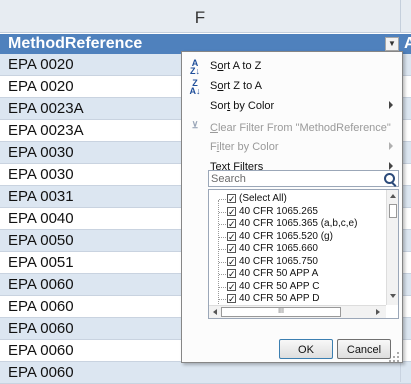 The height and width of the screenshot is (384, 411). Describe the element at coordinates (378, 312) in the screenshot. I see `scroll-right-icon` at that location.